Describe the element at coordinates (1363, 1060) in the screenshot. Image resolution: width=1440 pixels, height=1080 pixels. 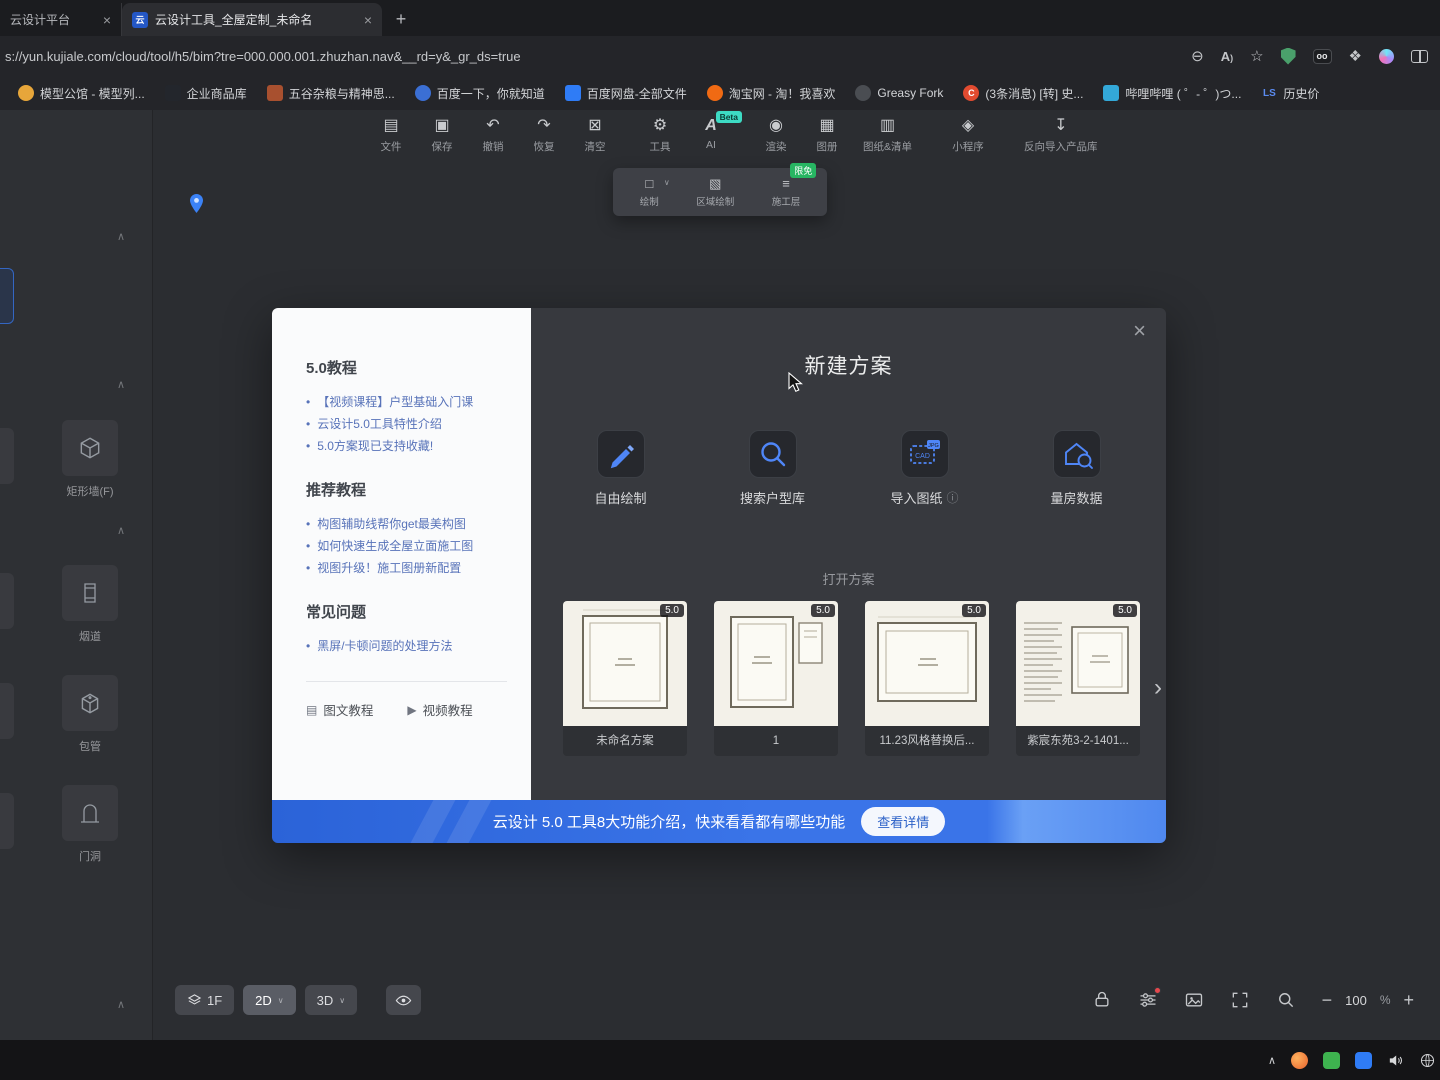
I see `app-tray-icon` at that location.